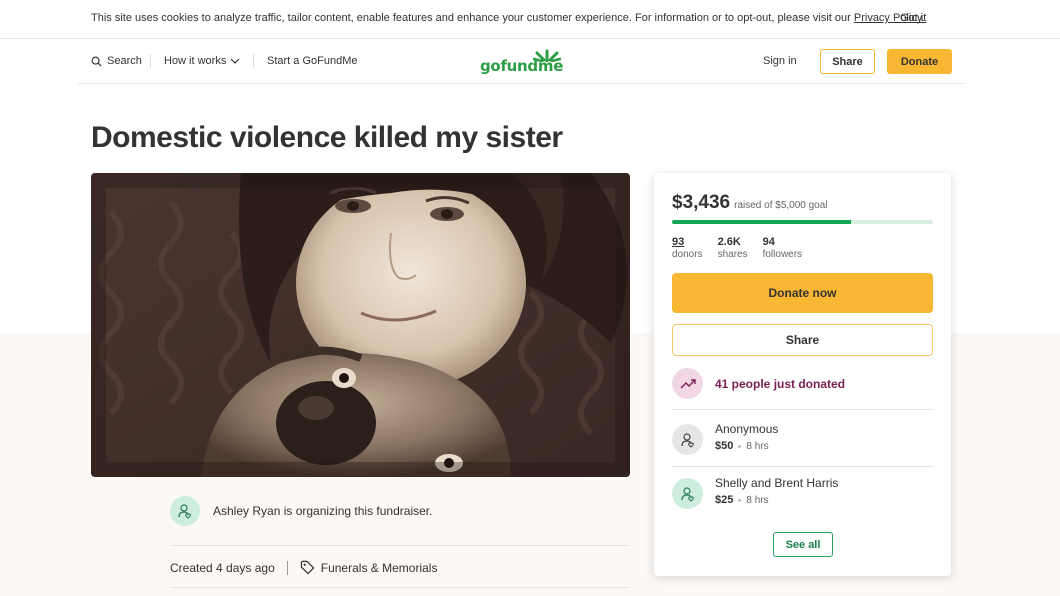 The width and height of the screenshot is (1060, 596). I want to click on donor-item: Shelly and Brent Harris $25 8 hrs, so click(755, 492).